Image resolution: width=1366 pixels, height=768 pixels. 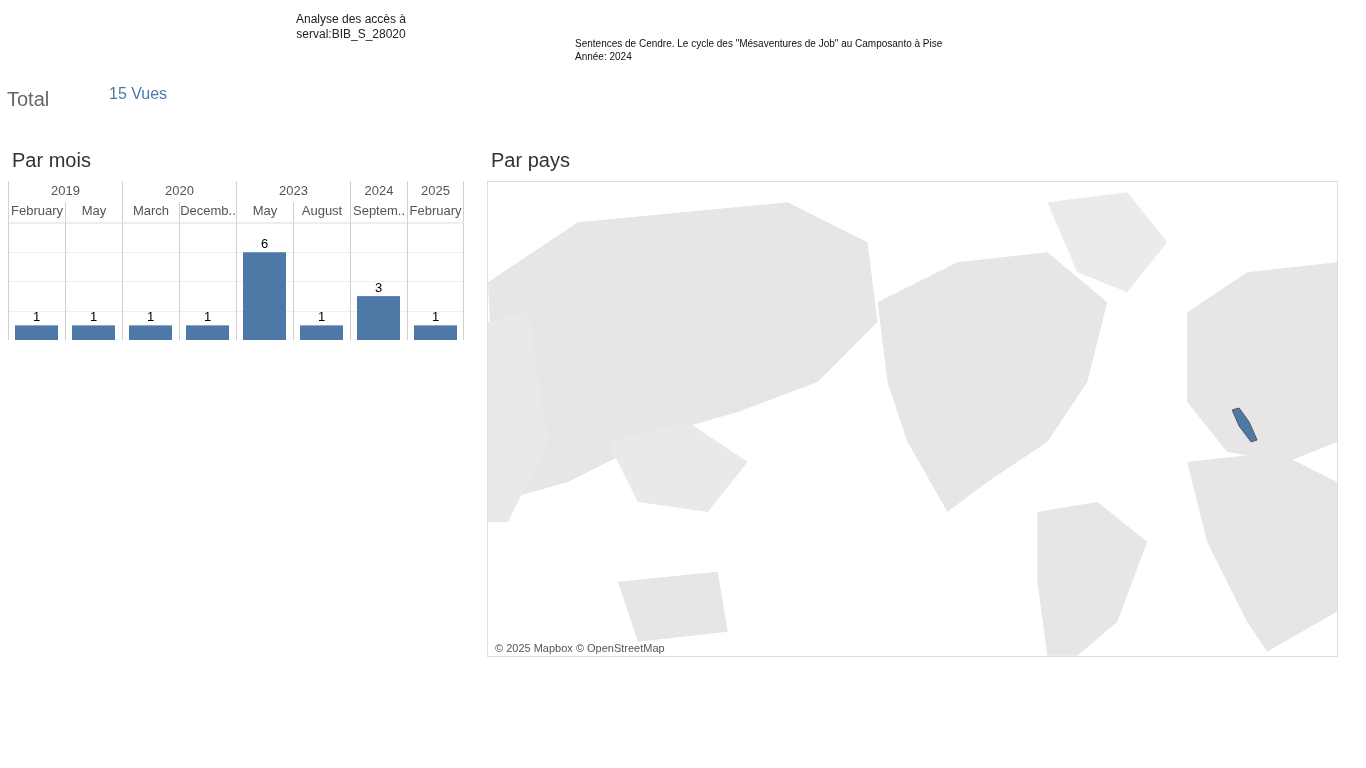 I want to click on year-label: Année: 2024, so click(x=604, y=56).